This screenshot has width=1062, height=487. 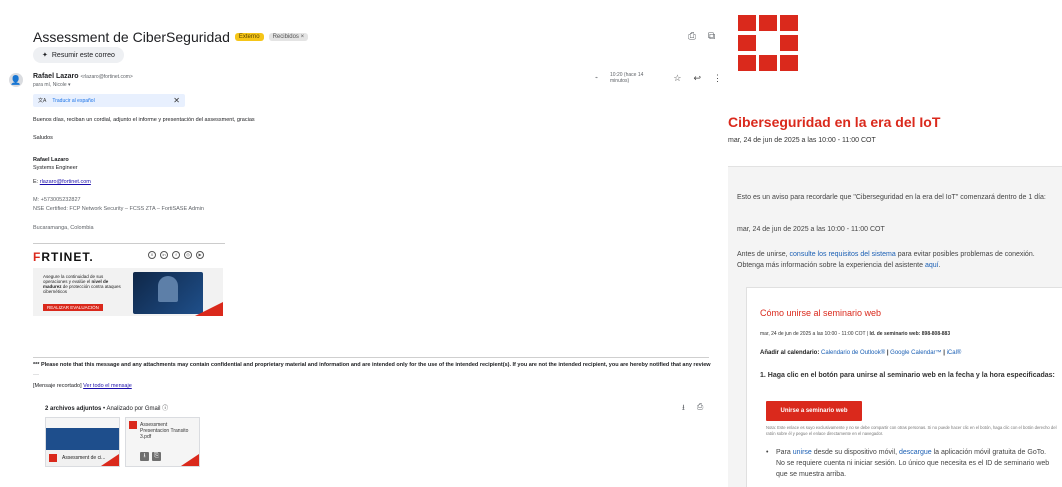 I want to click on view-full-message-link: Ver todo el mensaje, so click(x=107, y=386).